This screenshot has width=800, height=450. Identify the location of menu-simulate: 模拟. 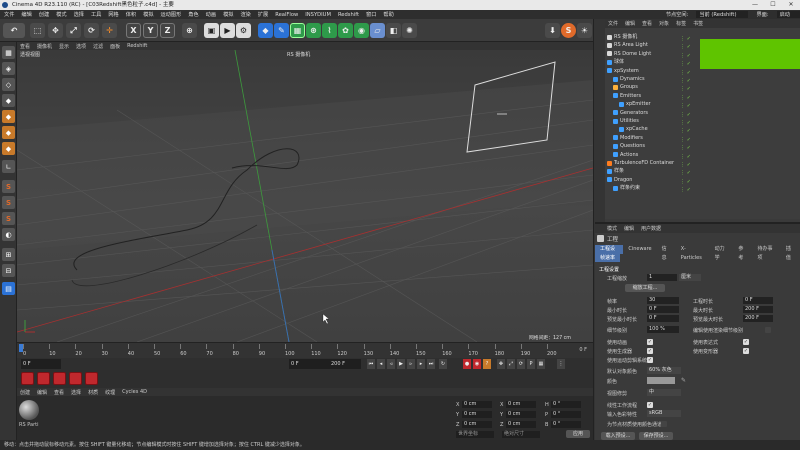
(148, 14).